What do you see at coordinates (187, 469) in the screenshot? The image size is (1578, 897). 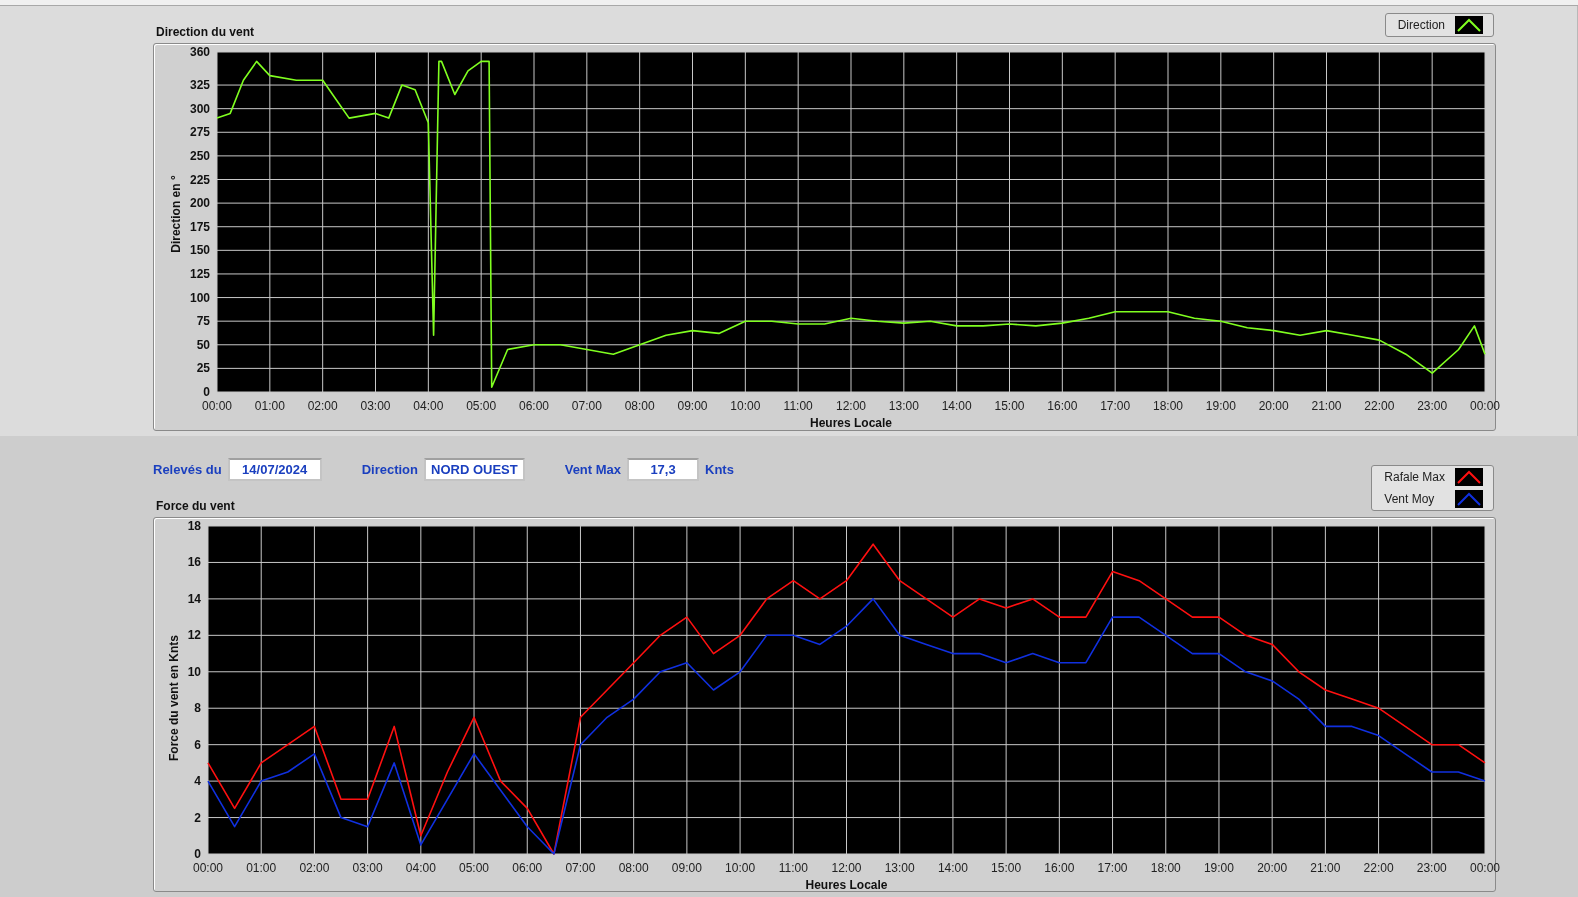 I see `field-label: Relevés du` at bounding box center [187, 469].